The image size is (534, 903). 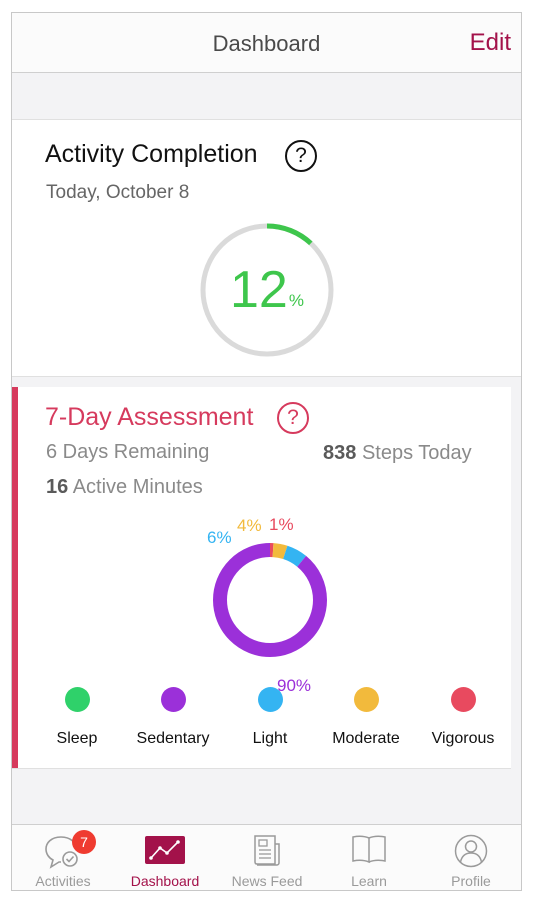 What do you see at coordinates (63, 881) in the screenshot?
I see `tab-label-activities: Activities` at bounding box center [63, 881].